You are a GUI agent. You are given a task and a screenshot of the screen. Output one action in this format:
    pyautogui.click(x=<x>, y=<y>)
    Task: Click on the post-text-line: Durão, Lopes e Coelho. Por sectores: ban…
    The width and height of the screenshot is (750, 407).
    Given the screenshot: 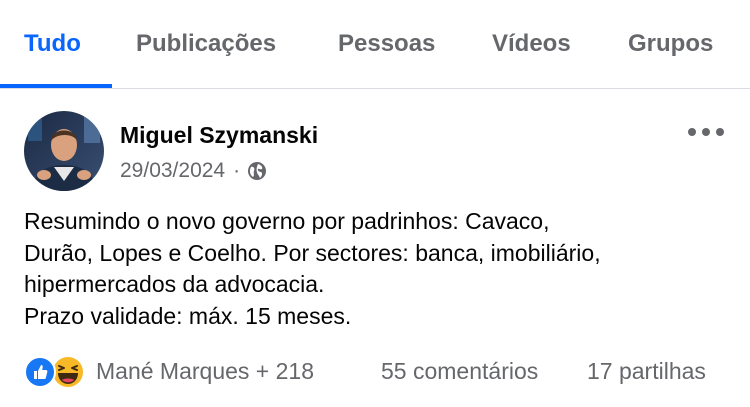 What is the action you would take?
    pyautogui.click(x=312, y=252)
    